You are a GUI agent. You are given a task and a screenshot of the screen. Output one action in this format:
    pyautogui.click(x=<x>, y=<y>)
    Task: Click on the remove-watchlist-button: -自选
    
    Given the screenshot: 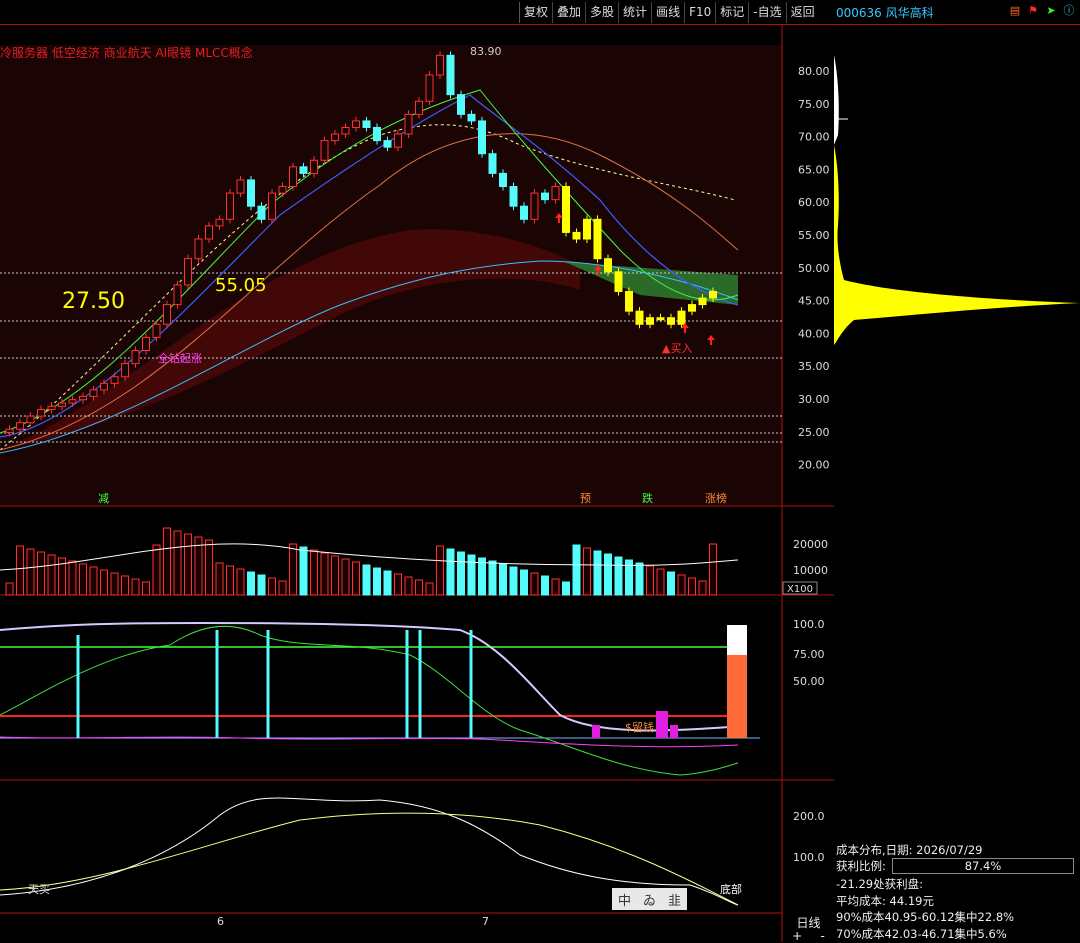 What is the action you would take?
    pyautogui.click(x=767, y=12)
    